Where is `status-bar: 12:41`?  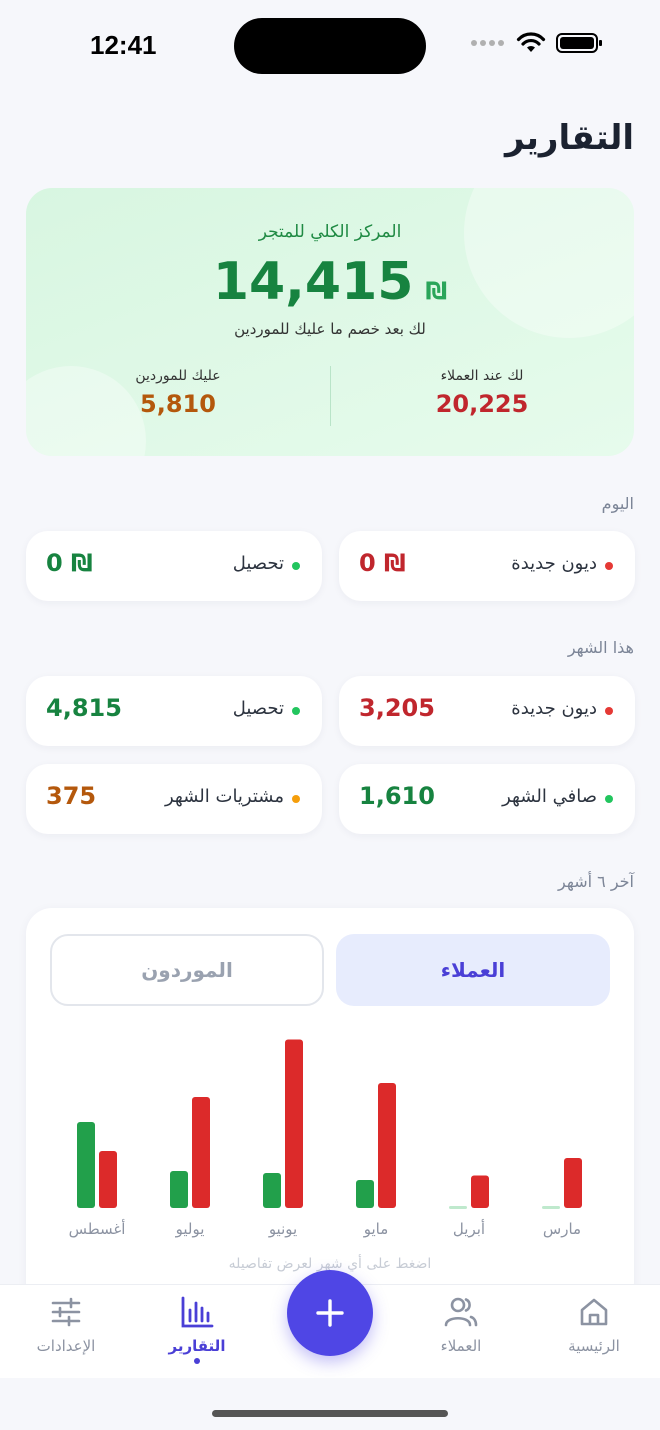
status-bar: 12:41 is located at coordinates (330, 45).